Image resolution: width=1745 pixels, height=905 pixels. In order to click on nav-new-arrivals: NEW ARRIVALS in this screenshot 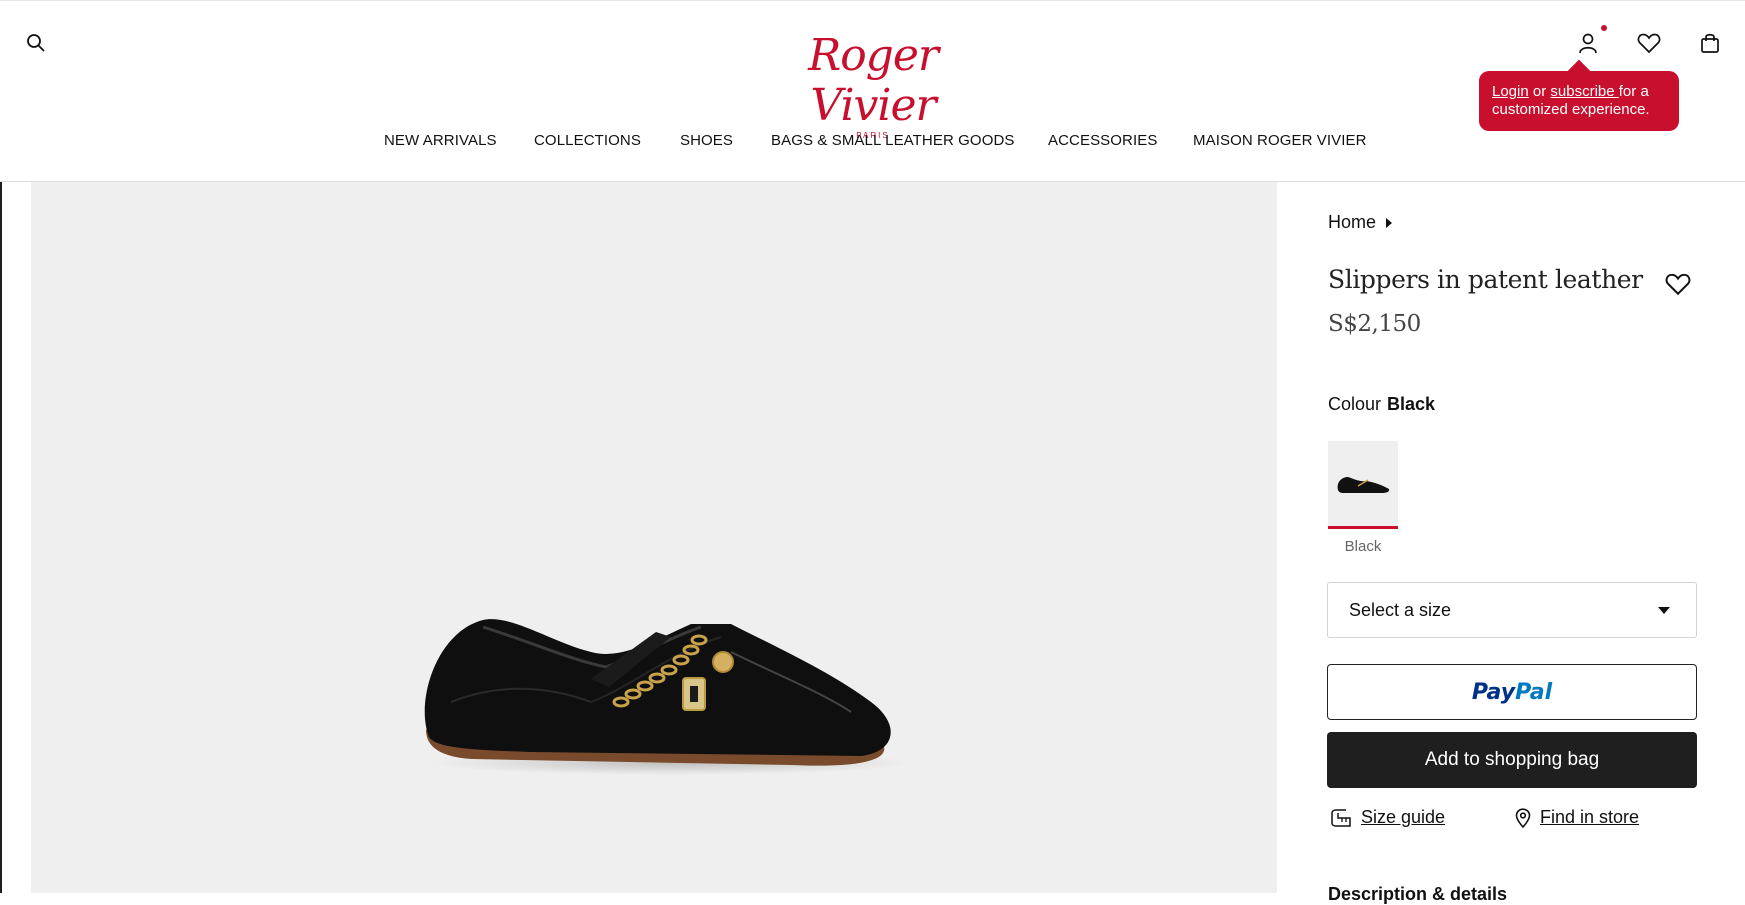, I will do `click(440, 140)`.